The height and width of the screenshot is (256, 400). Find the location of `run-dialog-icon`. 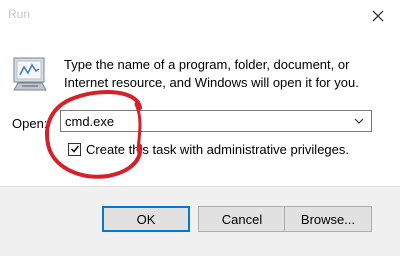

run-dialog-icon is located at coordinates (30, 76).